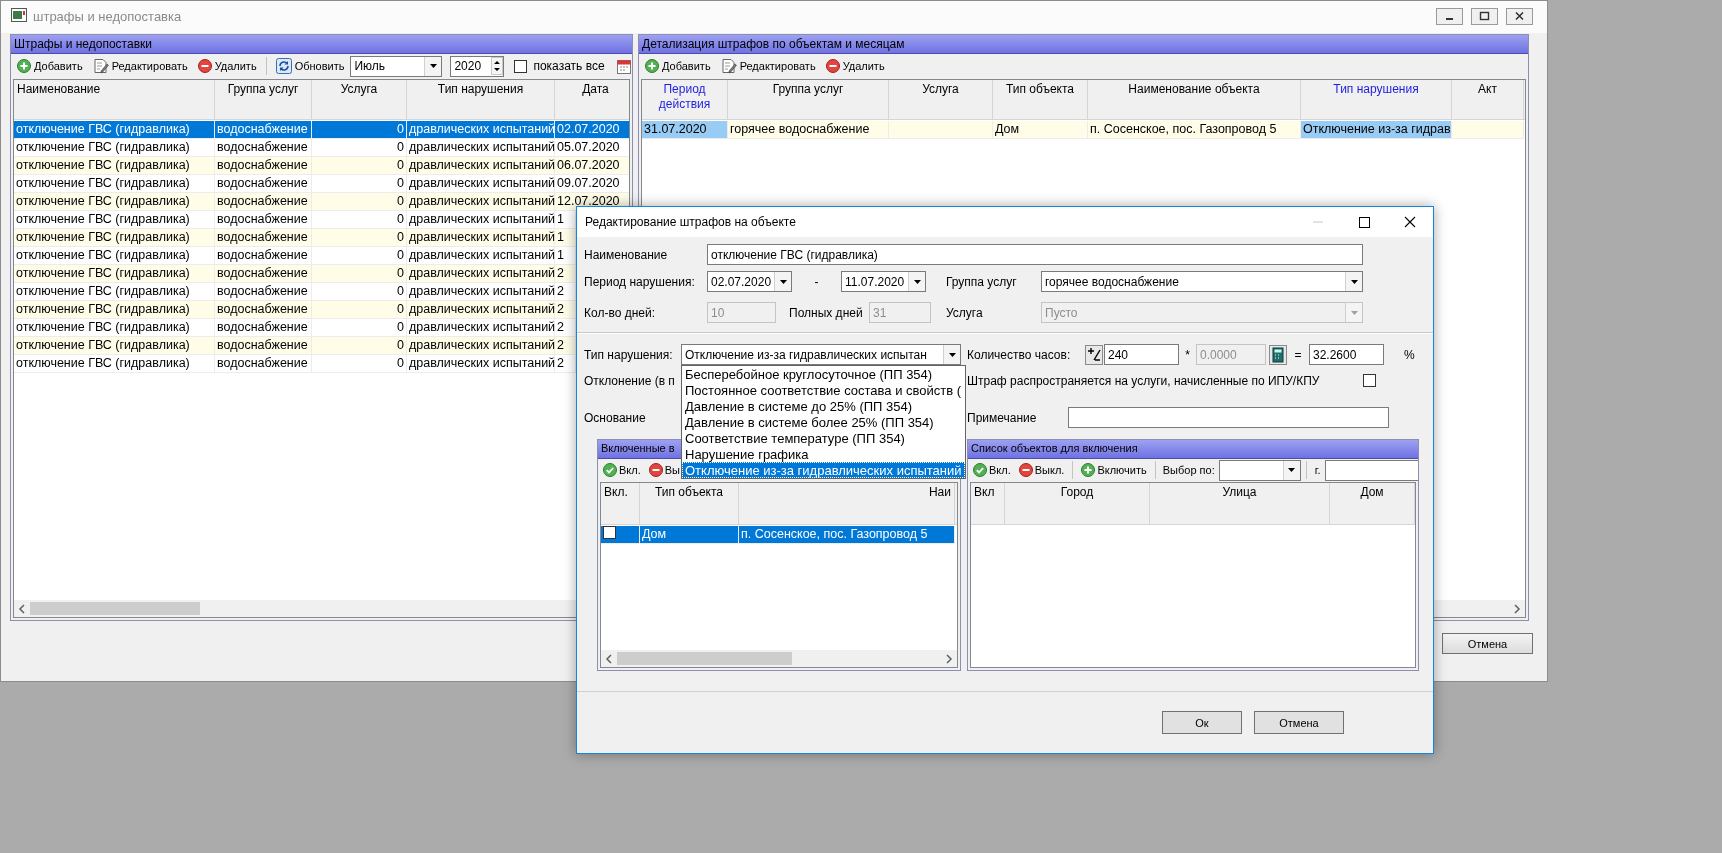 This screenshot has height=853, width=1722. I want to click on date-picker: 02.07.2020, so click(749, 281).